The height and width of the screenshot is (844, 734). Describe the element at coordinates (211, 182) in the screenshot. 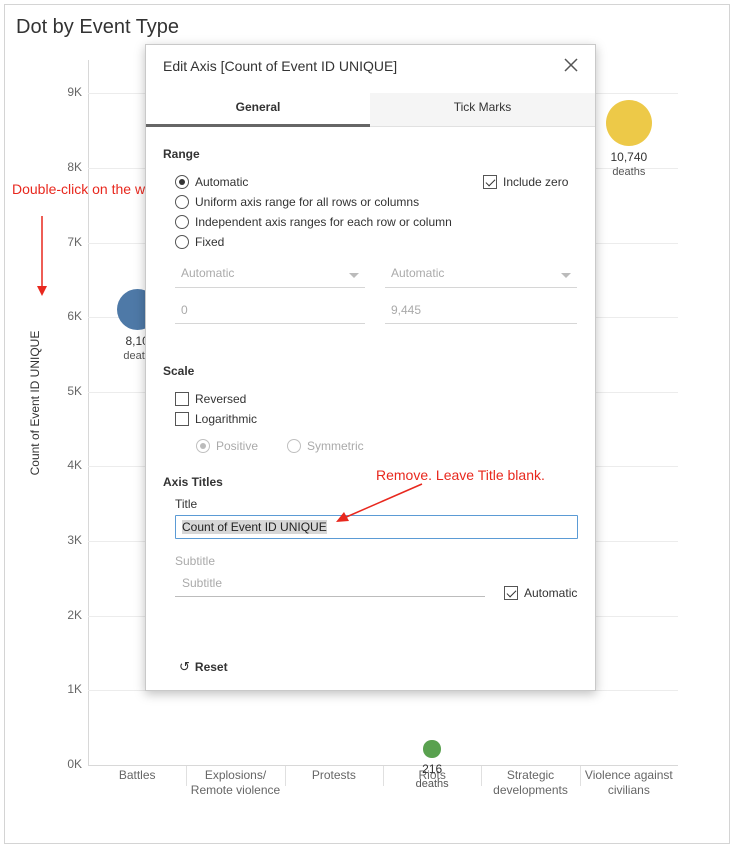

I see `range-option-automatic: Automatic` at that location.